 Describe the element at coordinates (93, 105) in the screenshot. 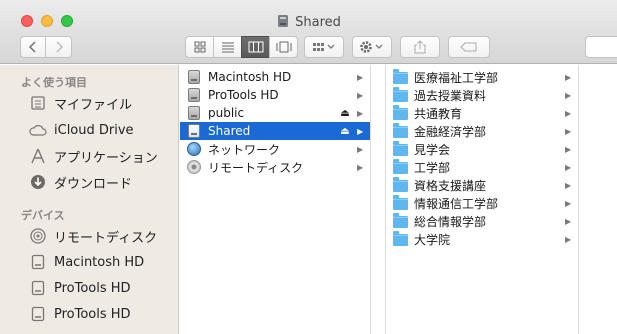

I see `sidebar-item-label: マイファイル` at that location.